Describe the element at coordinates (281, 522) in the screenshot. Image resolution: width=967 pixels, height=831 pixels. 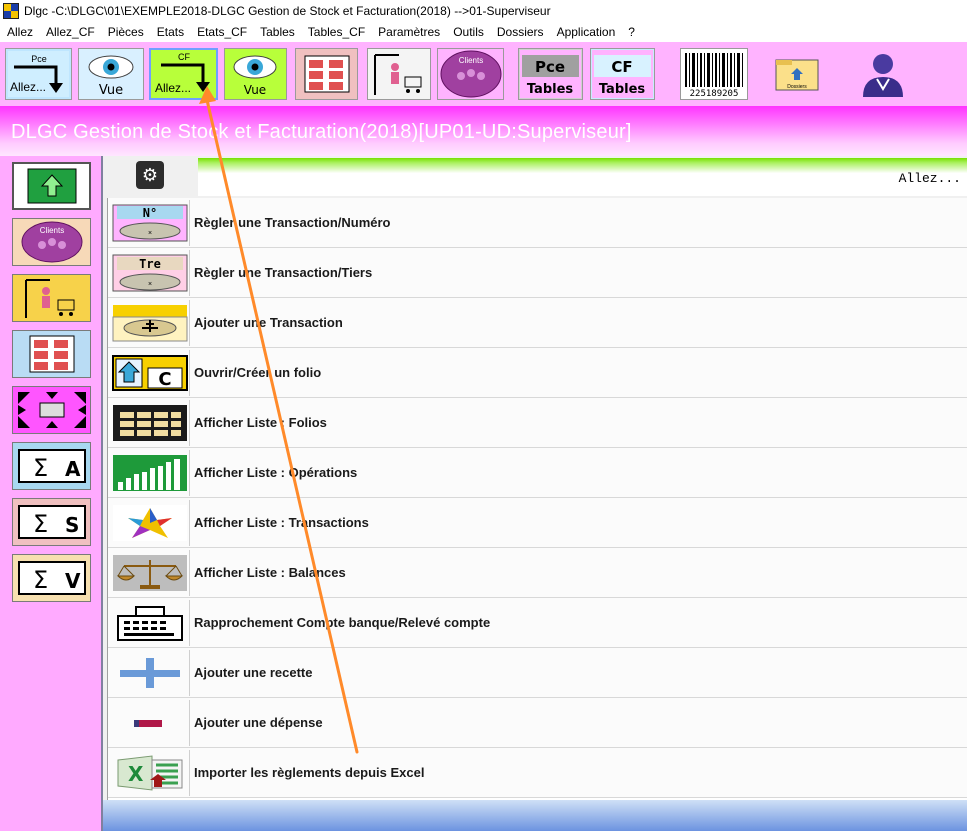
I see `list-item-label: Afficher Liste : Transactions` at that location.